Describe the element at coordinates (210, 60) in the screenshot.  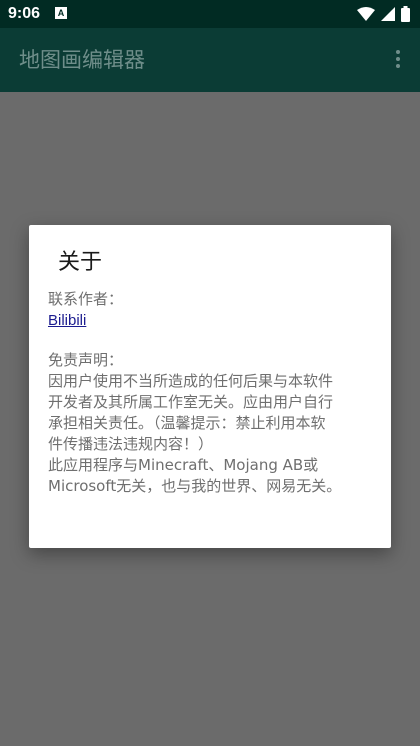
I see `app-bar: 地图画编辑器` at that location.